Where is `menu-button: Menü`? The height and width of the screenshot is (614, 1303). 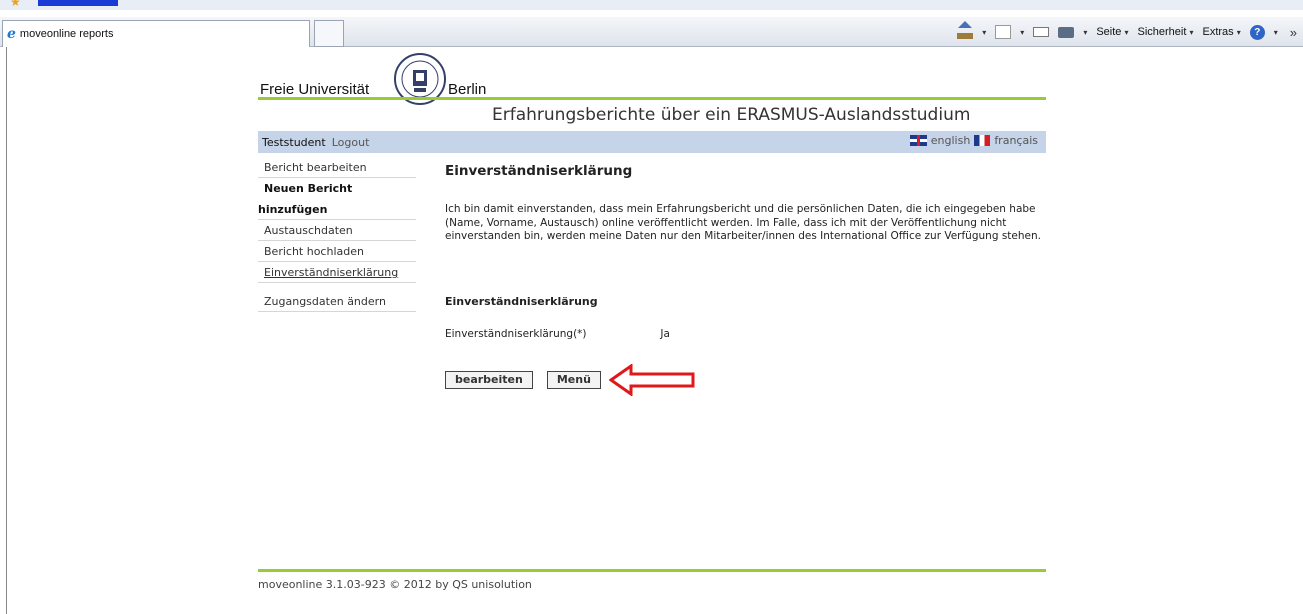 menu-button: Menü is located at coordinates (573, 380).